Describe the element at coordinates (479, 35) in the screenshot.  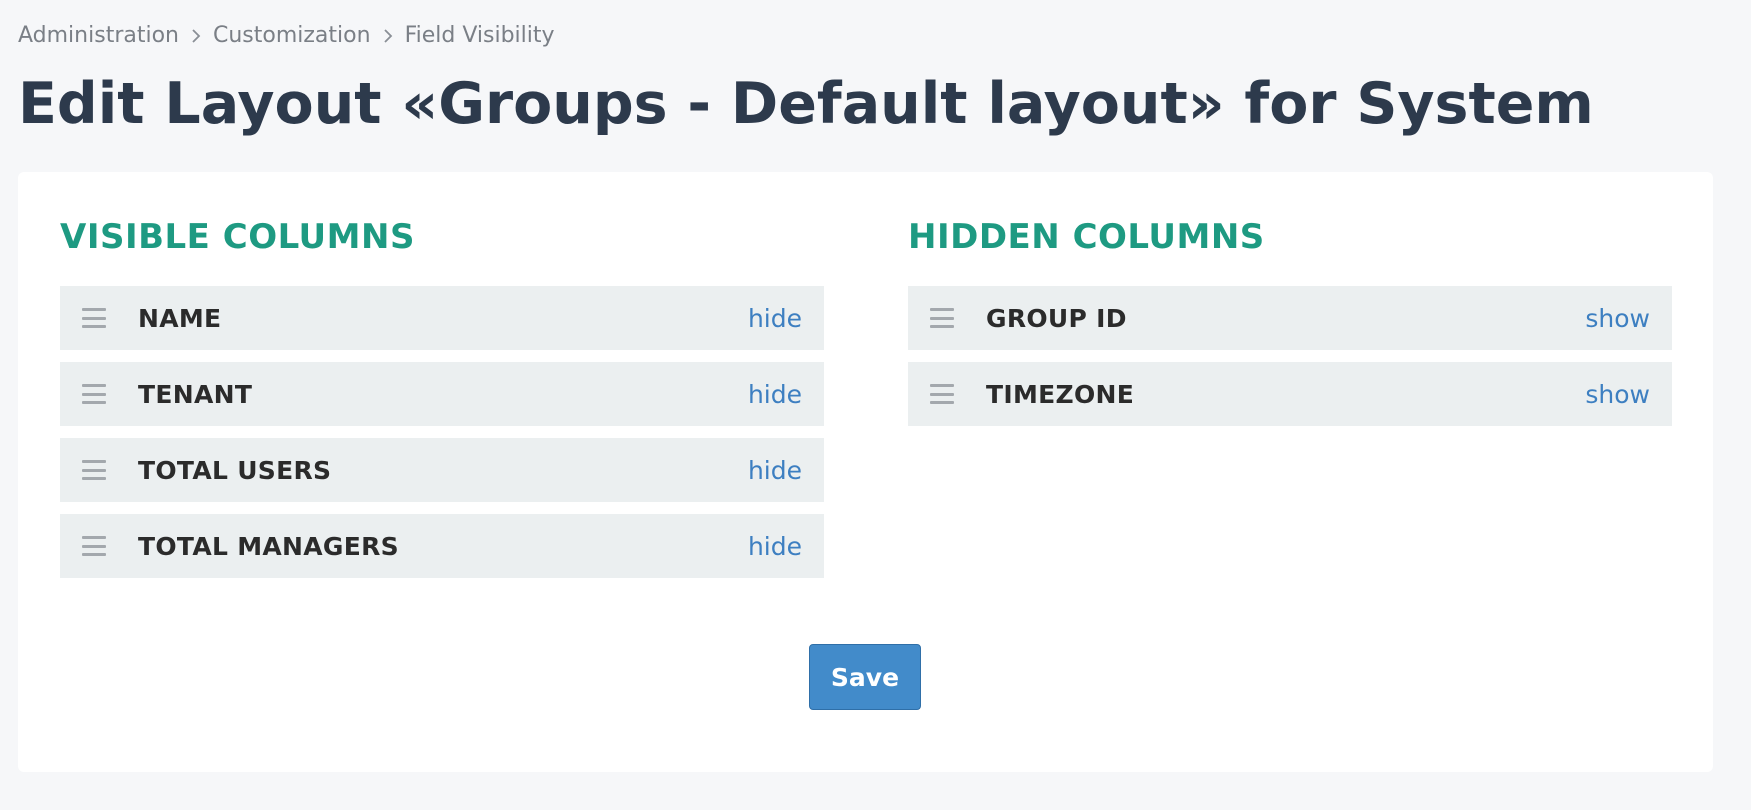
I see `breadcrumb-field-visibility: Field Visibility` at that location.